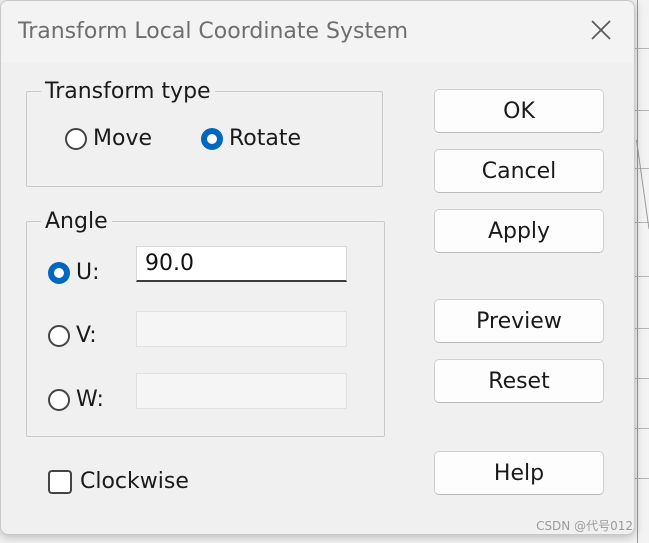 The height and width of the screenshot is (543, 649). I want to click on radio-move-label: Move, so click(122, 138).